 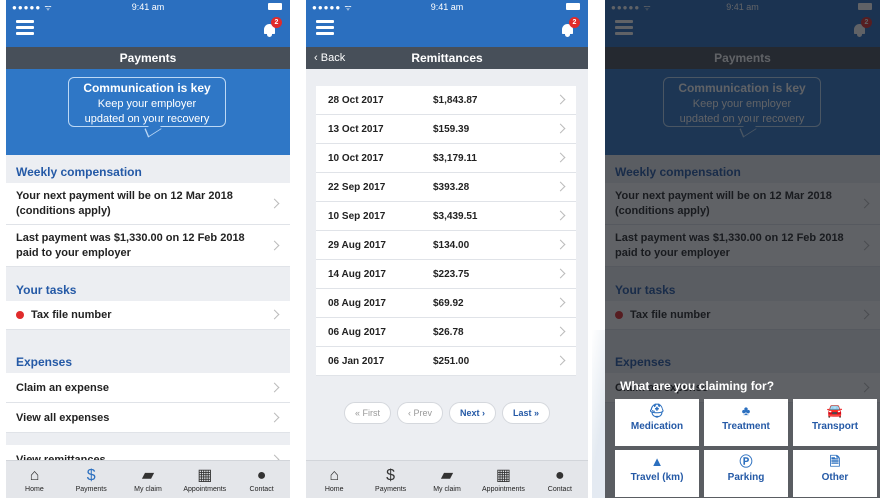 I want to click on back-button: ‹ Back, so click(x=329, y=58).